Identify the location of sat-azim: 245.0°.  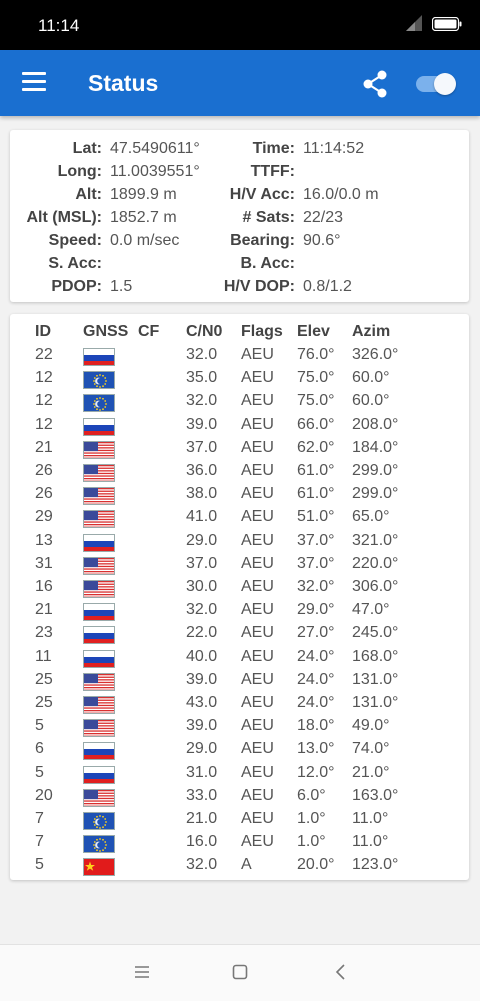
(375, 633).